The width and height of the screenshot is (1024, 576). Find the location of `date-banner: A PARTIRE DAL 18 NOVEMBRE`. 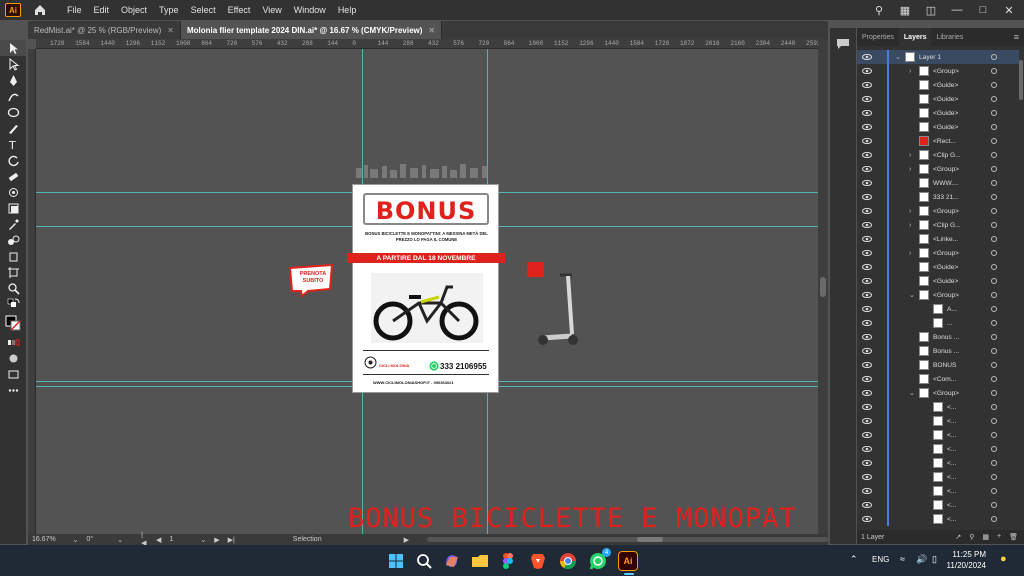

date-banner: A PARTIRE DAL 18 NOVEMBRE is located at coordinates (426, 258).